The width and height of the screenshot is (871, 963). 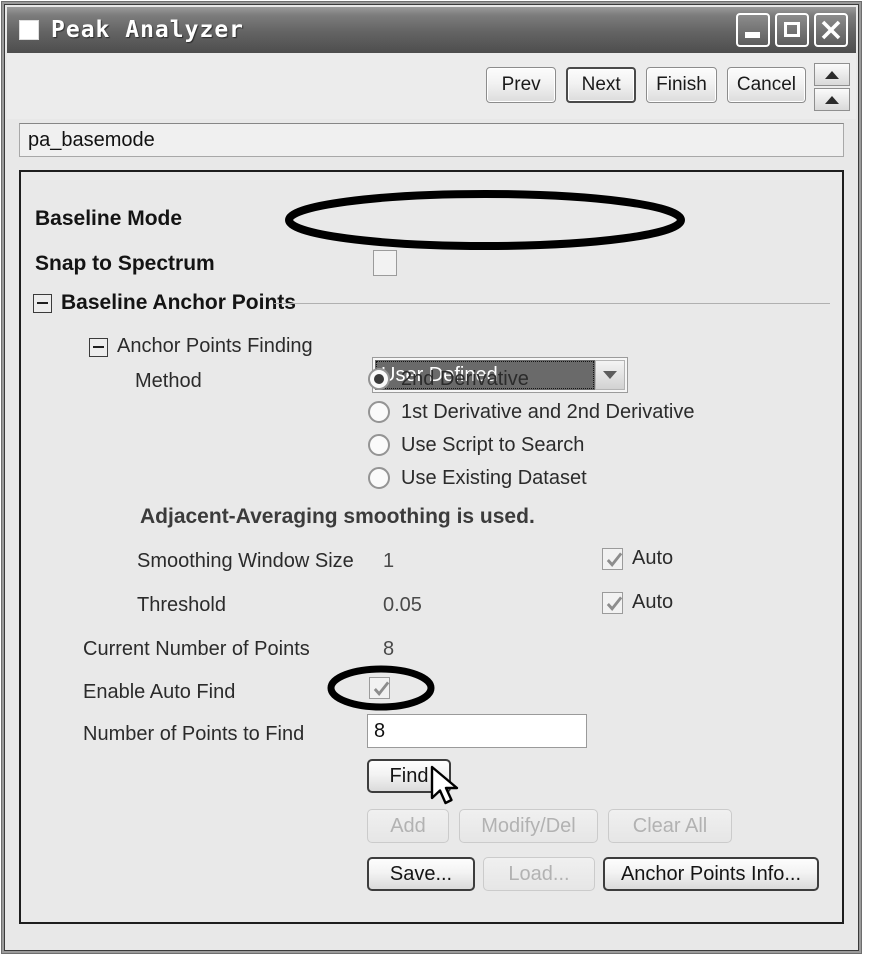 I want to click on group-separator, so click(x=552, y=303).